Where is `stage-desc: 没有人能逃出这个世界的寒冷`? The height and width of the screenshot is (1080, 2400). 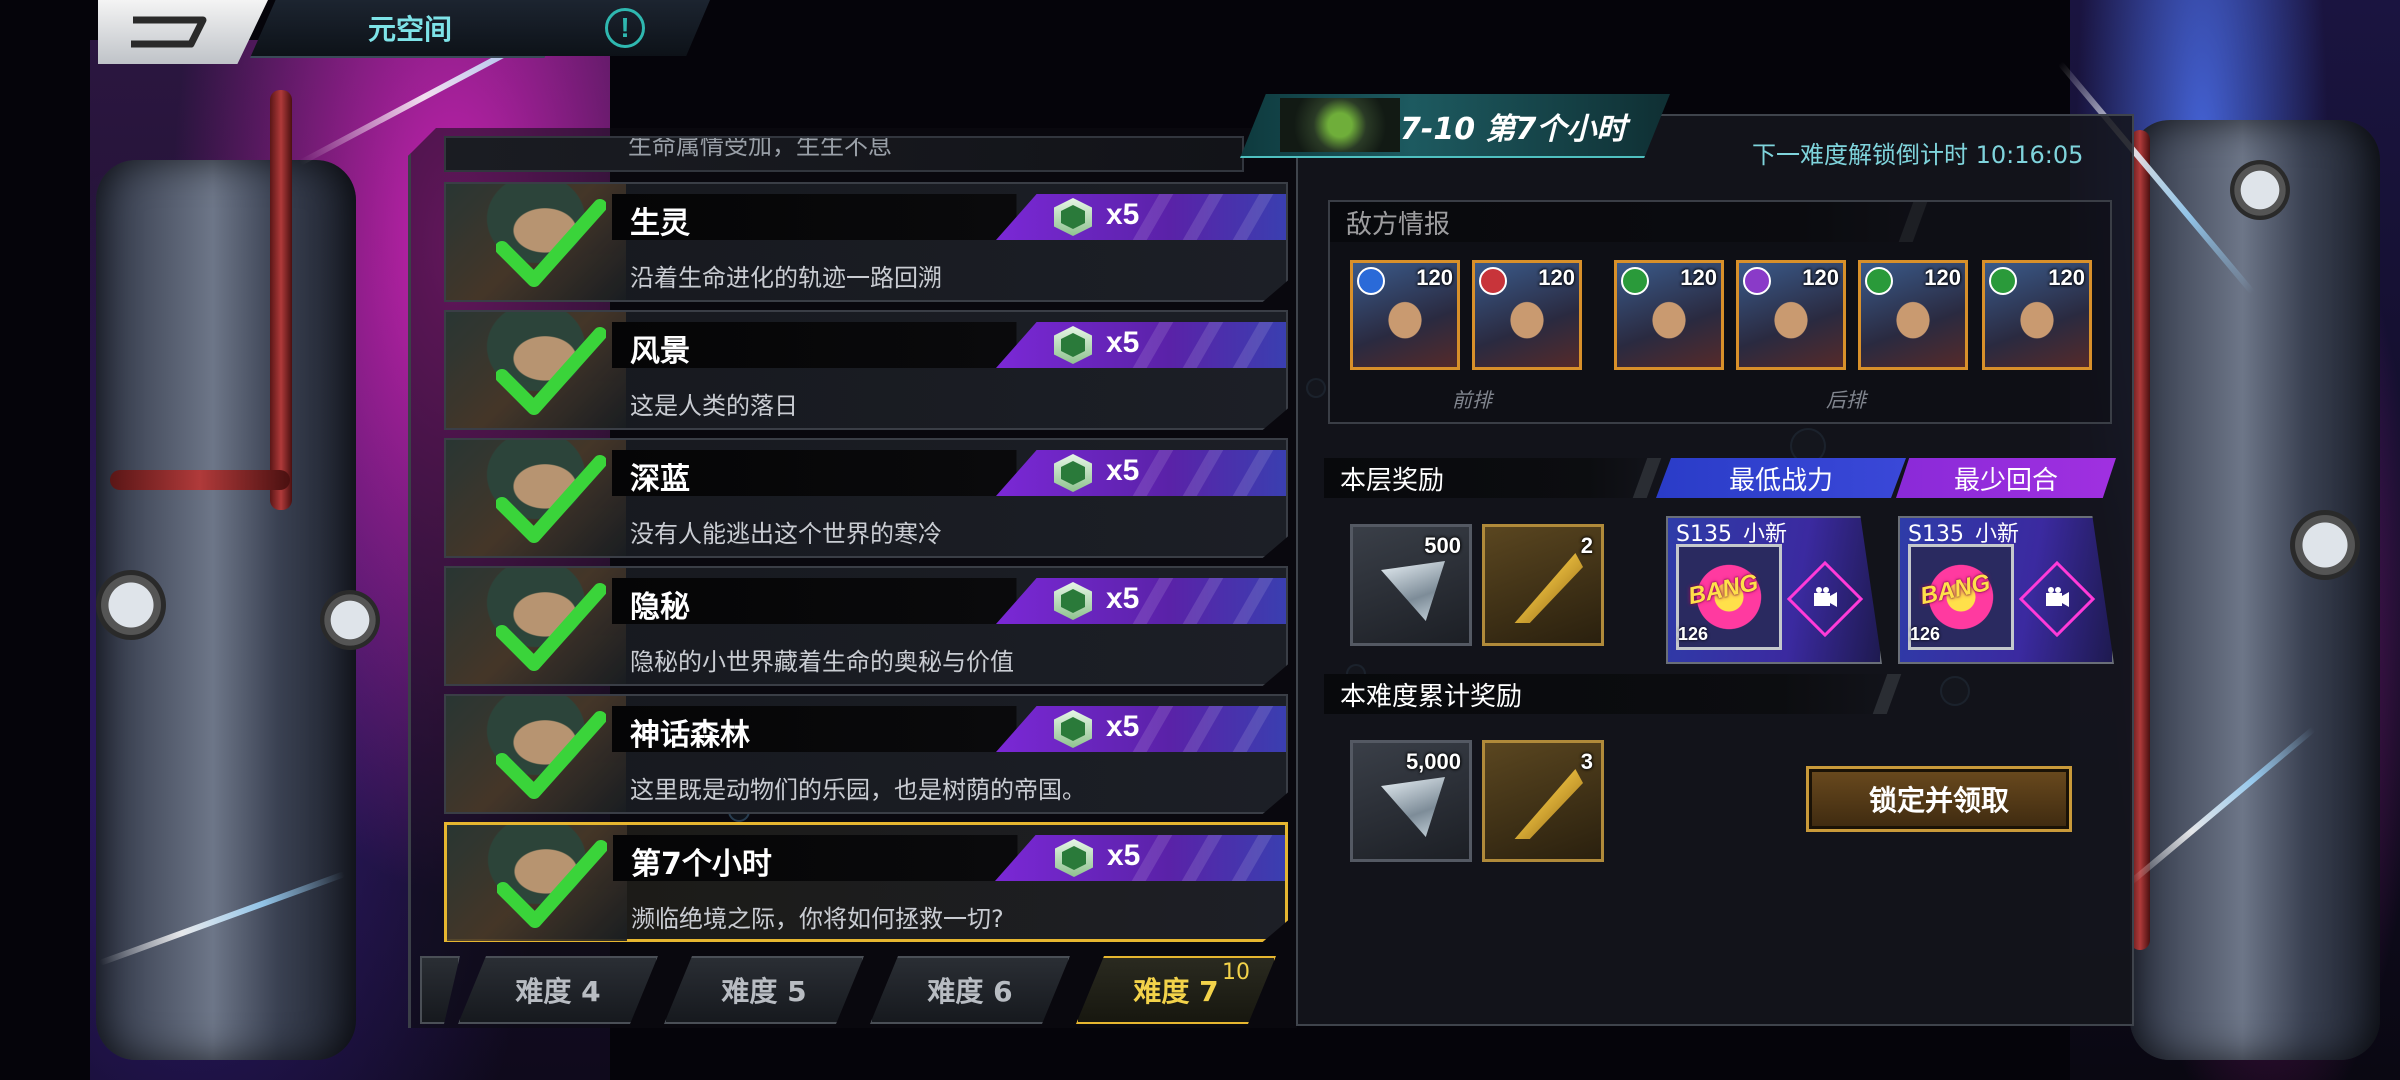 stage-desc: 没有人能逃出这个世界的寒冷 is located at coordinates (786, 534).